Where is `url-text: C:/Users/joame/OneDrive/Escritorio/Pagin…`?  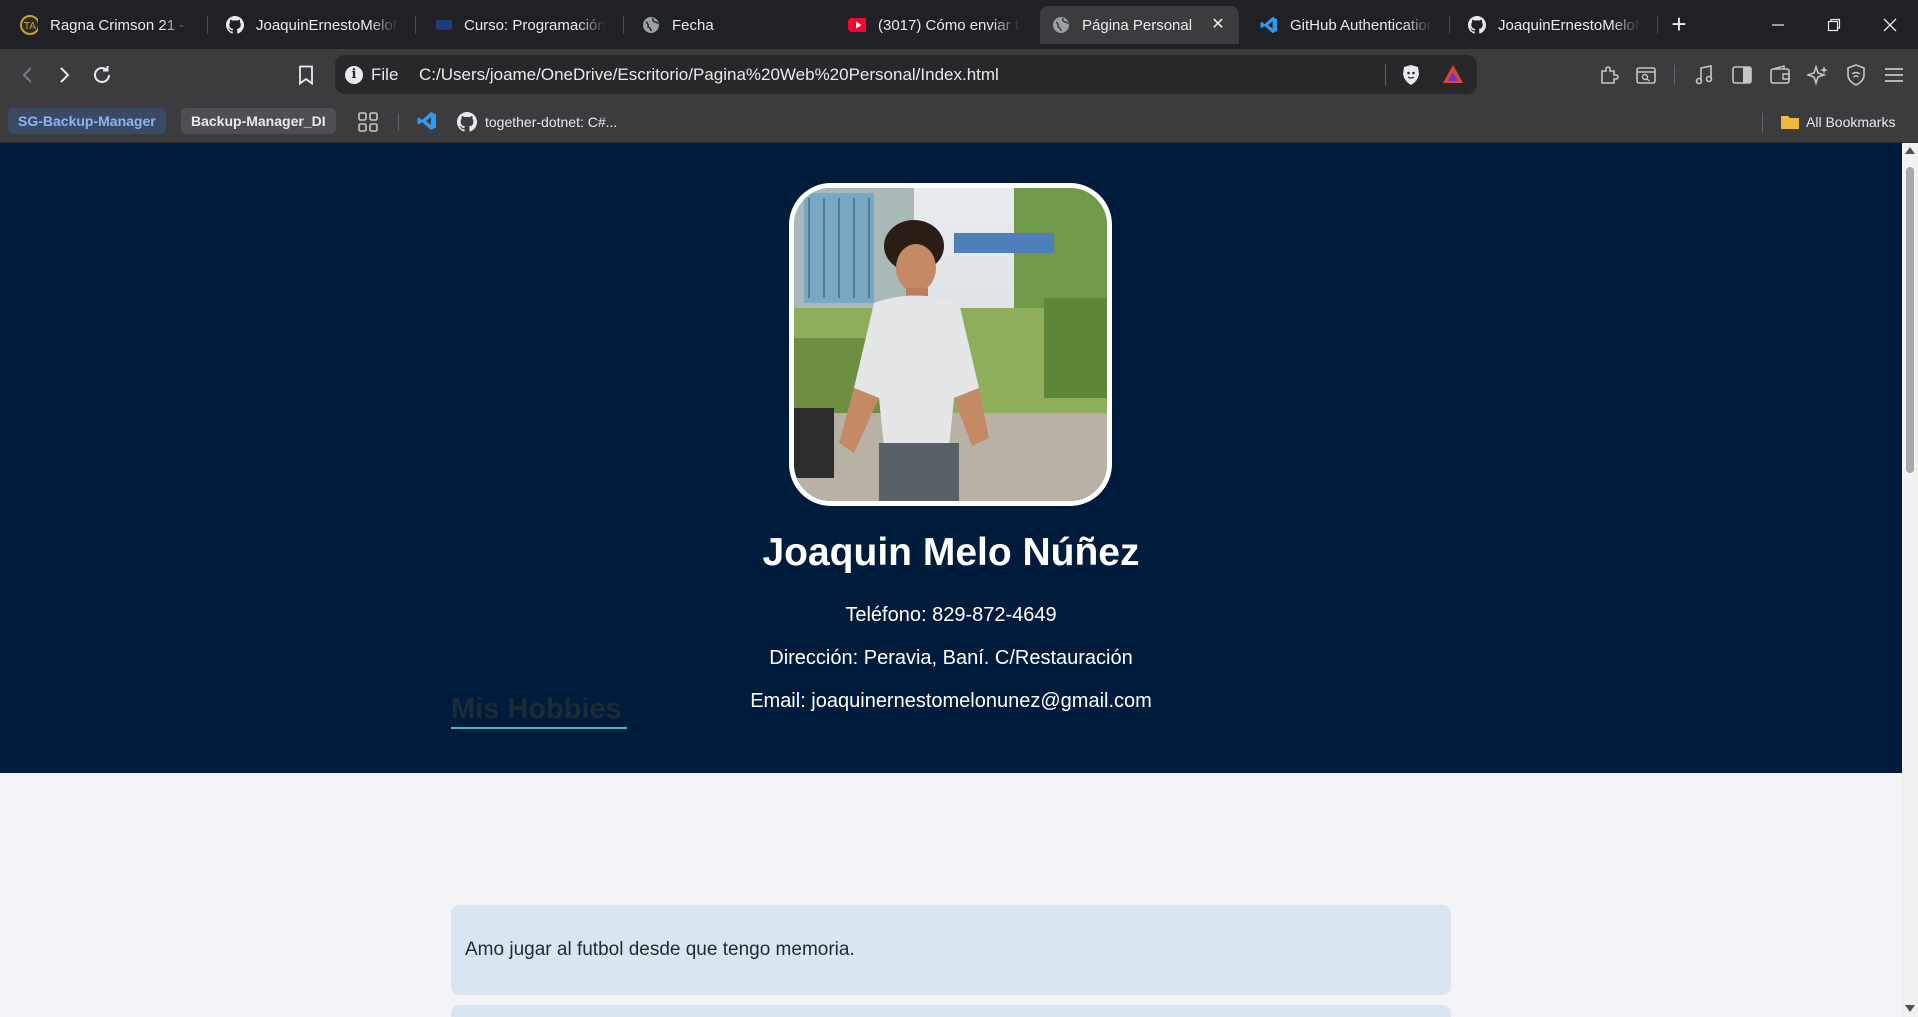
url-text: C:/Users/joame/OneDrive/Escritorio/Pagin… is located at coordinates (709, 75).